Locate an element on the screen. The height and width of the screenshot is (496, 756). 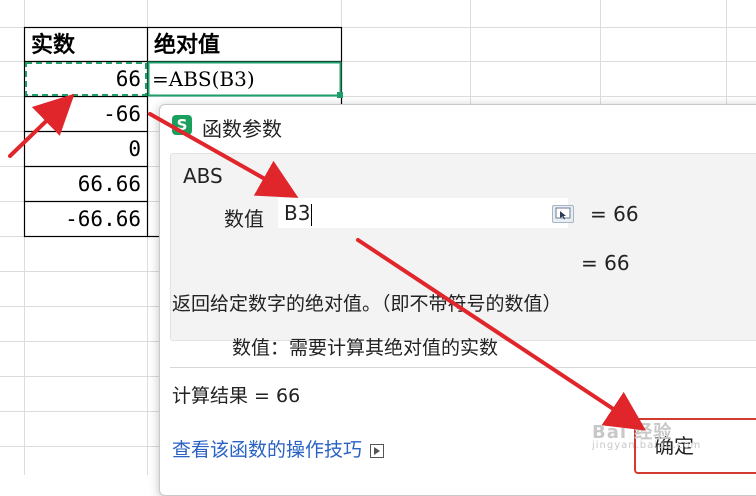
argument-evaluated-value: = 66 is located at coordinates (614, 214).